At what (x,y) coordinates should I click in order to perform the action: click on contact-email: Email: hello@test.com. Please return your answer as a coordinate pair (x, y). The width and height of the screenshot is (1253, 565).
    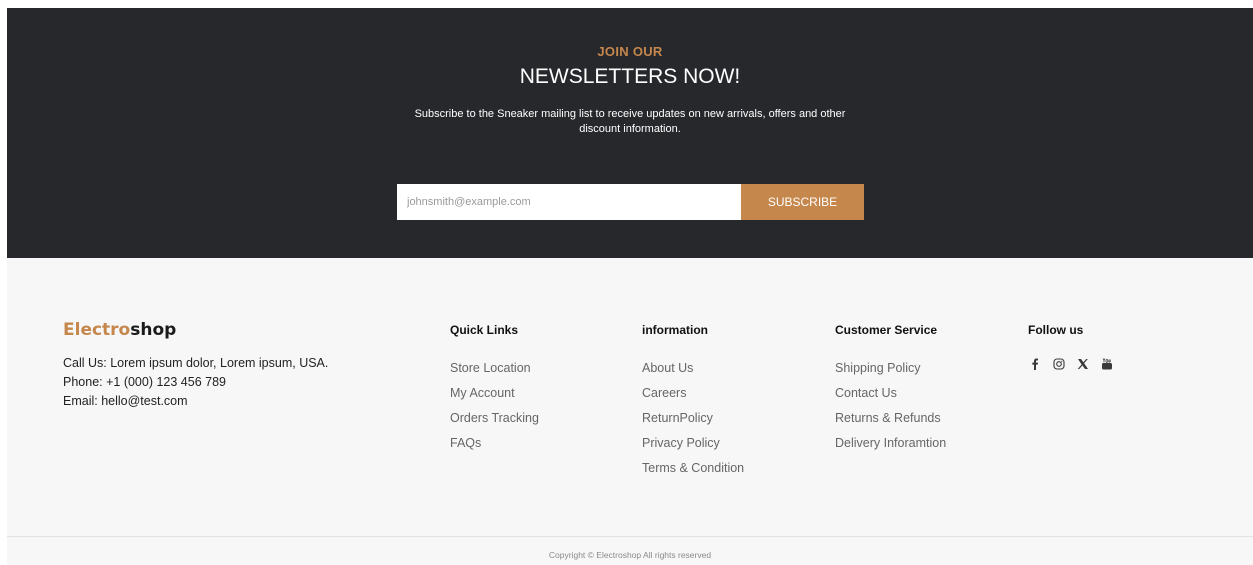
    Looking at the image, I should click on (125, 401).